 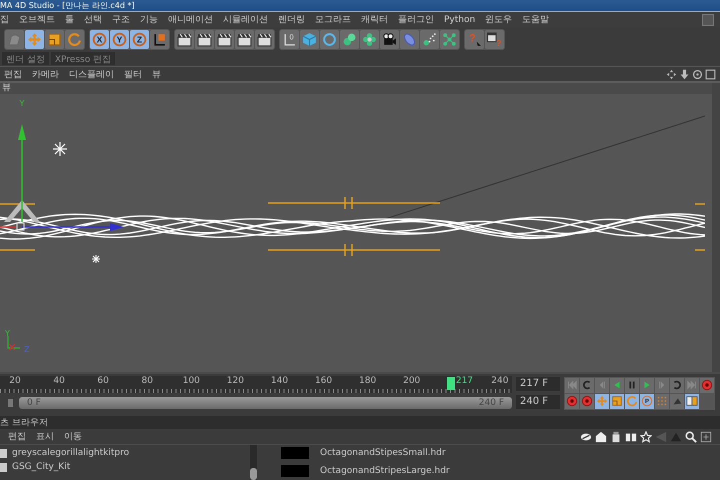 What do you see at coordinates (71, 453) in the screenshot?
I see `folder-name: greyscalegorillalightkitpro` at bounding box center [71, 453].